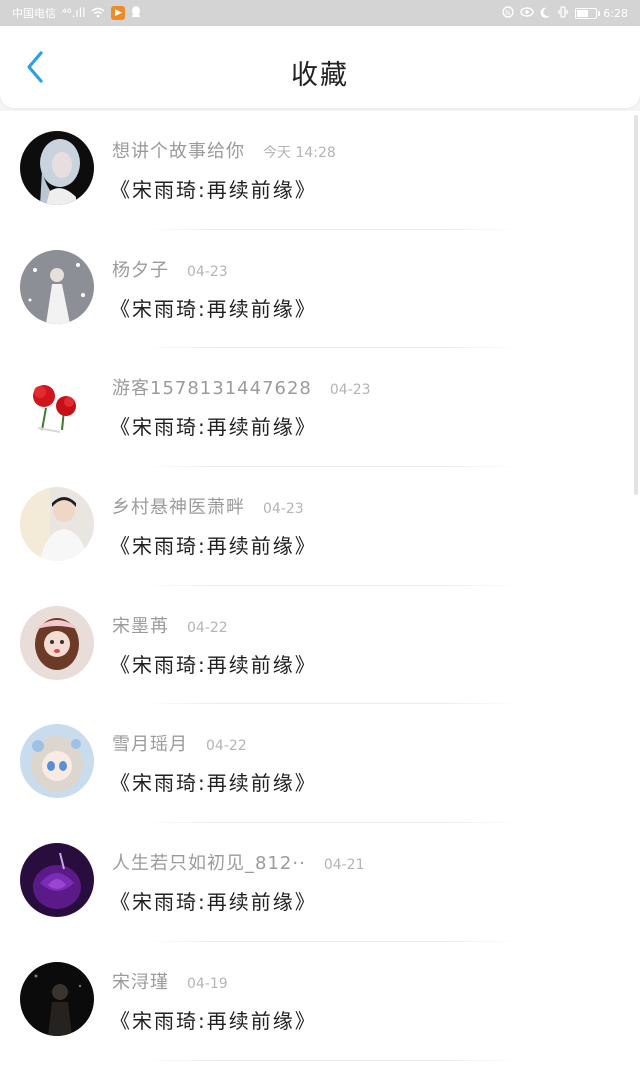  Describe the element at coordinates (320, 408) in the screenshot. I see `list-item: 游客1578131447628 04-23 《宋雨琦:再续前缘》` at that location.